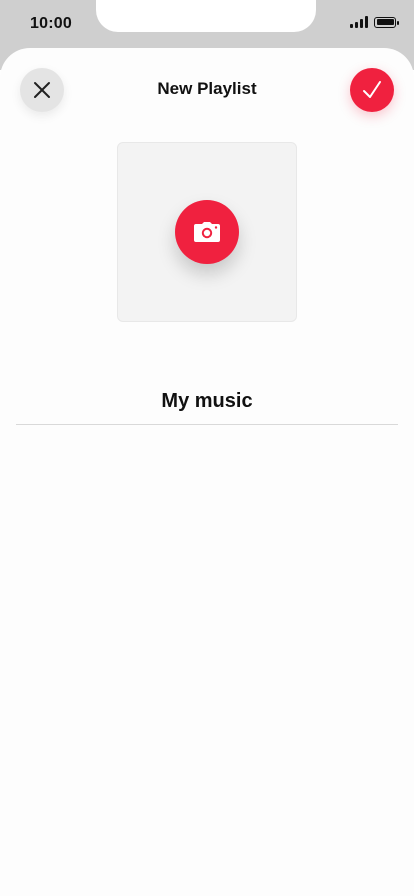 The height and width of the screenshot is (896, 414). I want to click on battery-icon, so click(386, 22).